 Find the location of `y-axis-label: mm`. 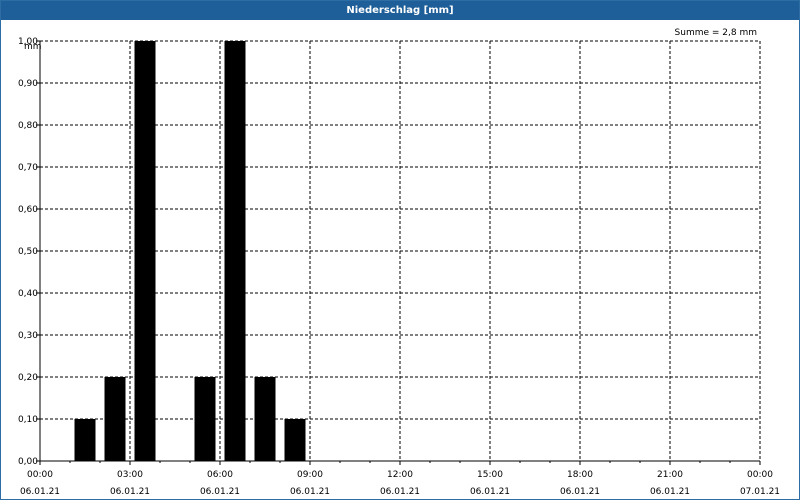

y-axis-label: mm is located at coordinates (33, 47).